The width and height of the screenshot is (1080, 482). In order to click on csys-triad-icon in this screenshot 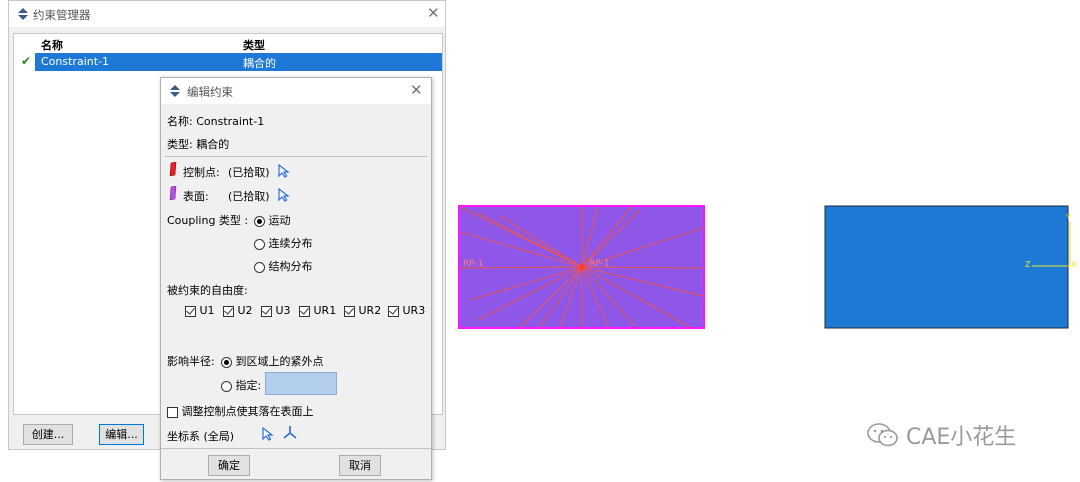, I will do `click(290, 432)`.